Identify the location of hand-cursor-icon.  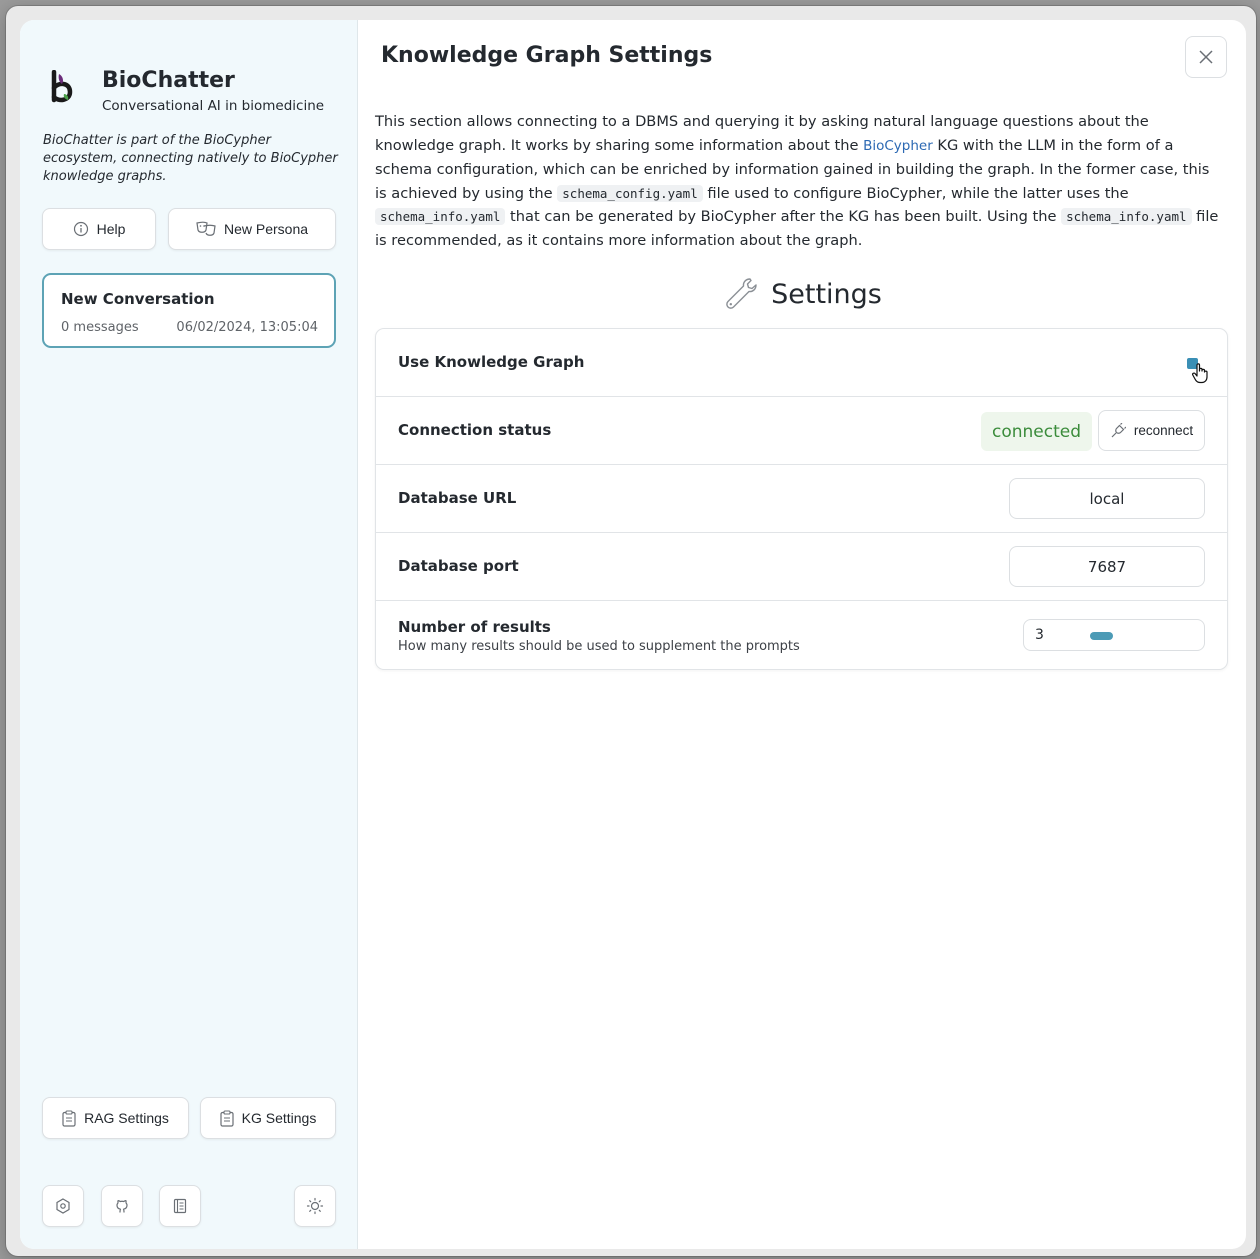
(1200, 373).